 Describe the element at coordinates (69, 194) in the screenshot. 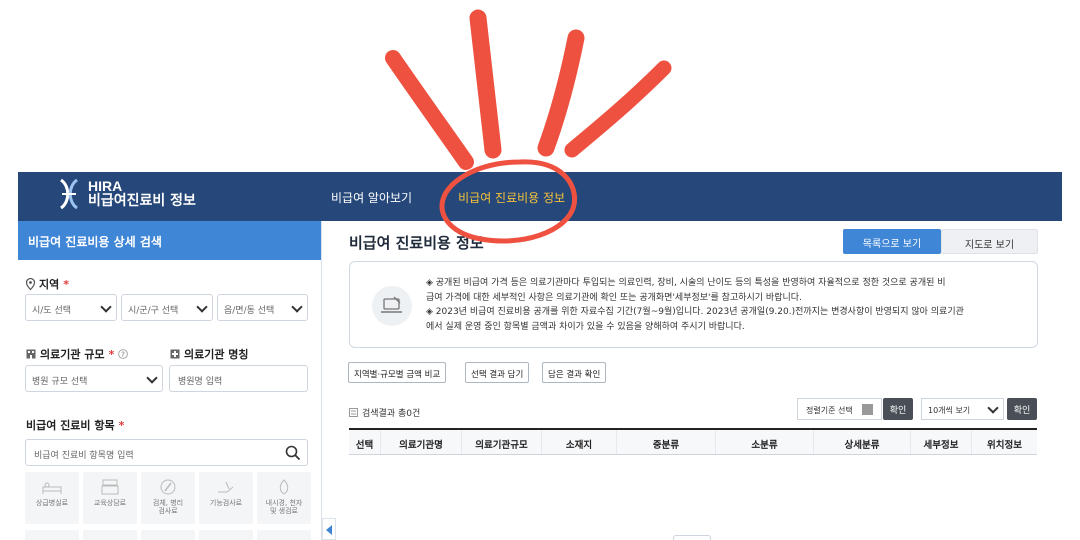

I see `hira-logo-icon` at that location.